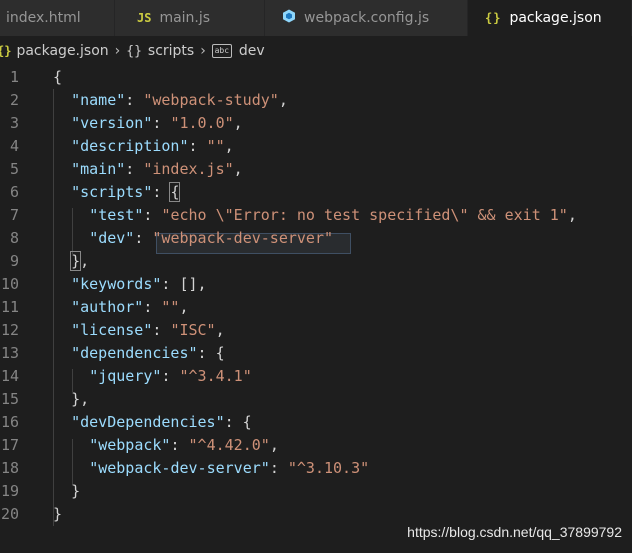 The width and height of the screenshot is (632, 553). Describe the element at coordinates (107, 307) in the screenshot. I see `json-key: "author"` at that location.